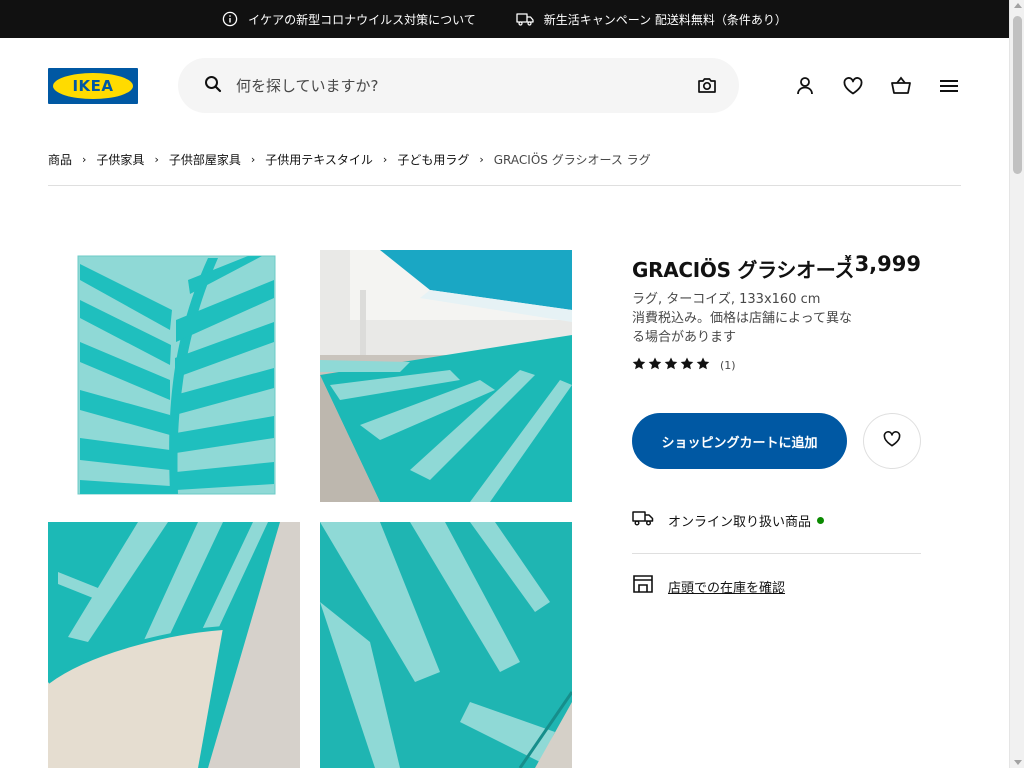 Image resolution: width=1024 pixels, height=768 pixels. I want to click on search-input, so click(456, 85).